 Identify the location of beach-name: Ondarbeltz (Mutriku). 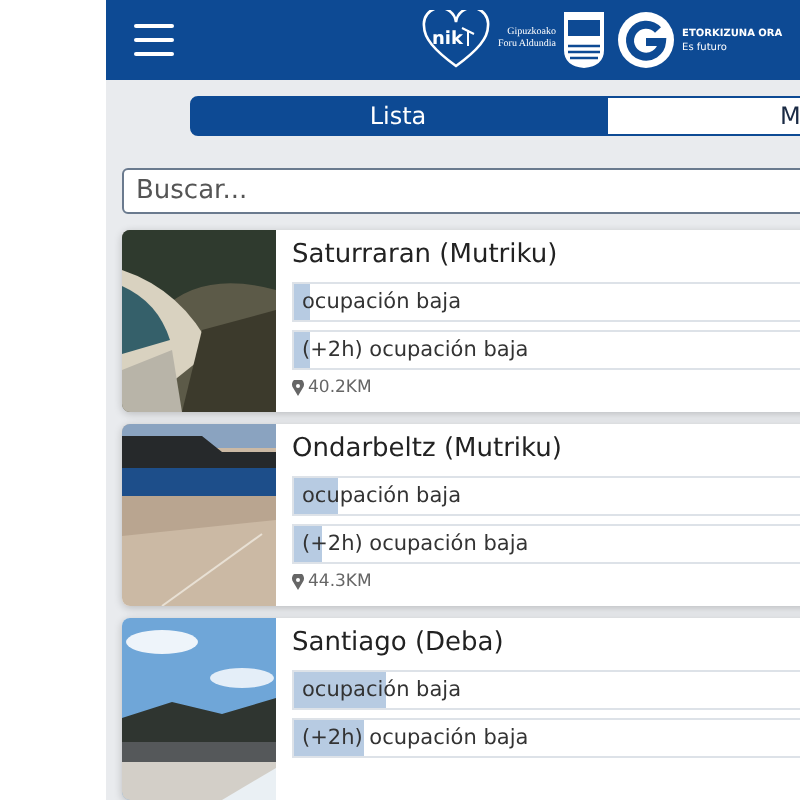
(428, 450).